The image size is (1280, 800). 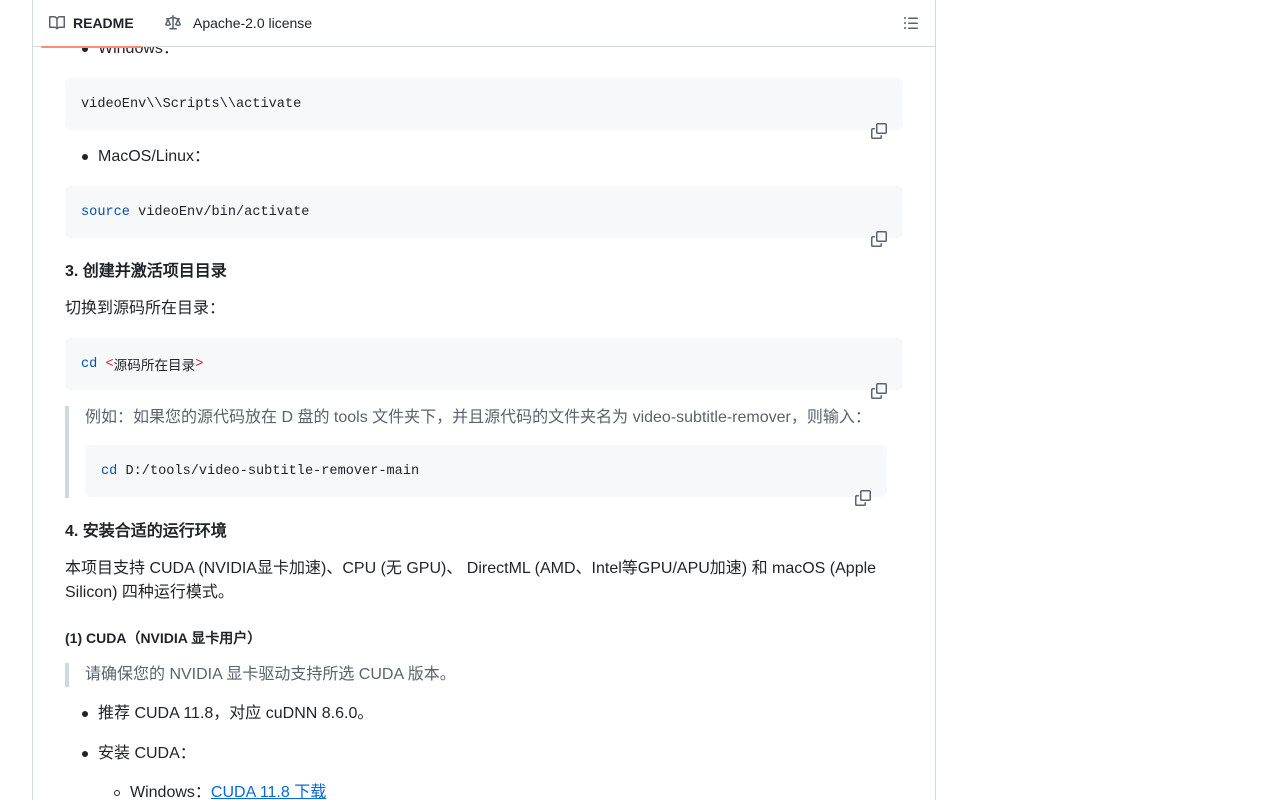 I want to click on code-block-example: cd D:/tools/video-subtitle-remover-main, so click(x=486, y=475).